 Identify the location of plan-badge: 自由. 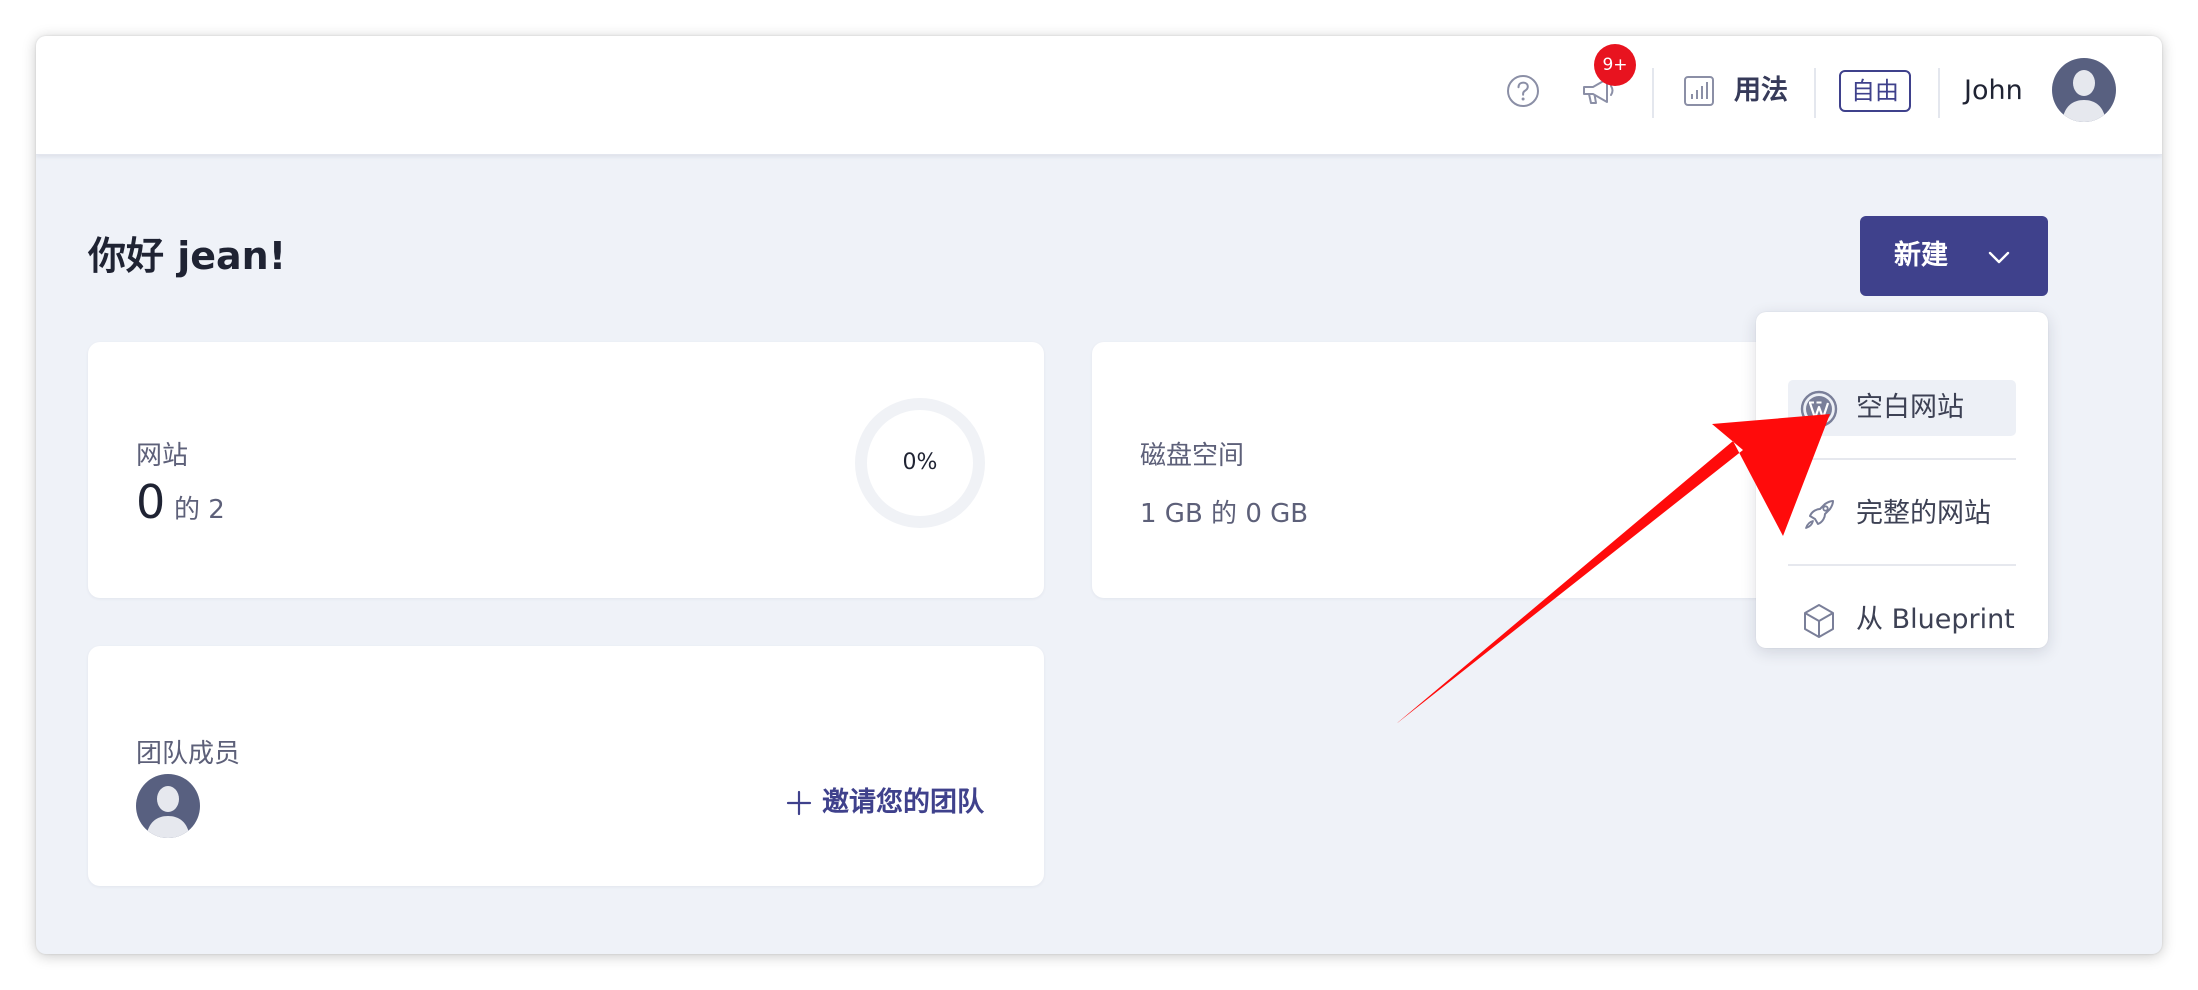
(1875, 91).